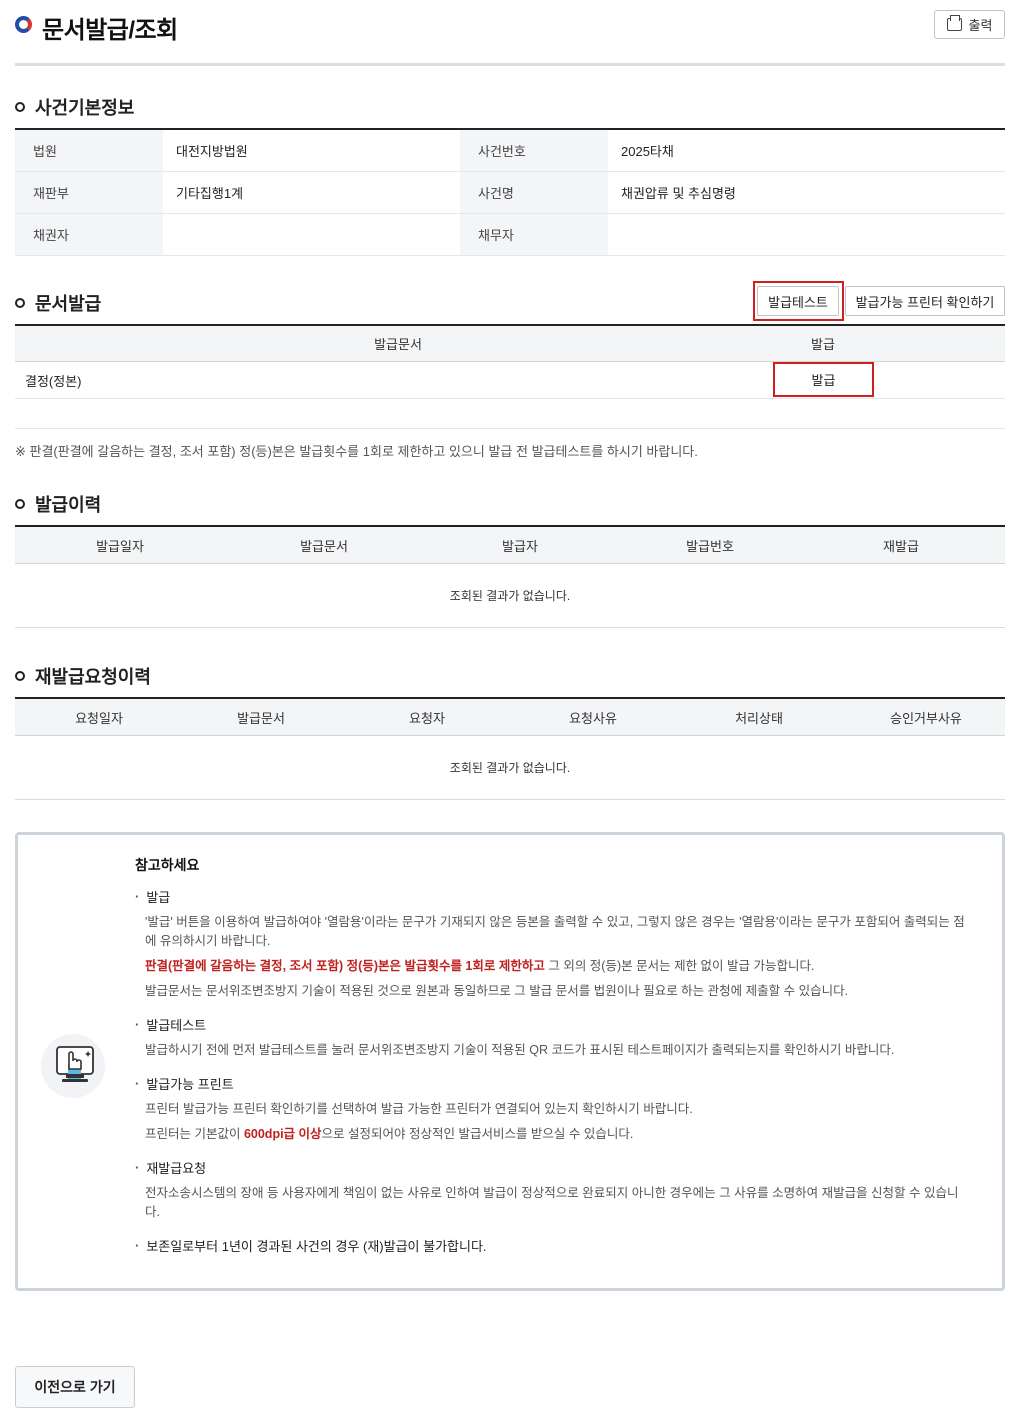 Image resolution: width=1015 pixels, height=1425 pixels. Describe the element at coordinates (510, 33) in the screenshot. I see `page-header: 문서발급/조회 출력` at that location.